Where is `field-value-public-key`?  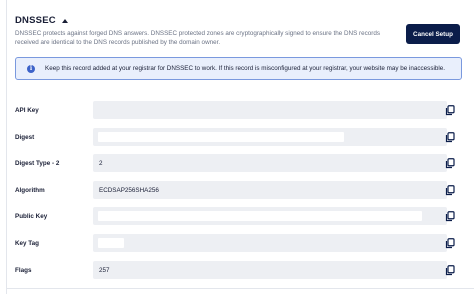 field-value-public-key is located at coordinates (270, 216).